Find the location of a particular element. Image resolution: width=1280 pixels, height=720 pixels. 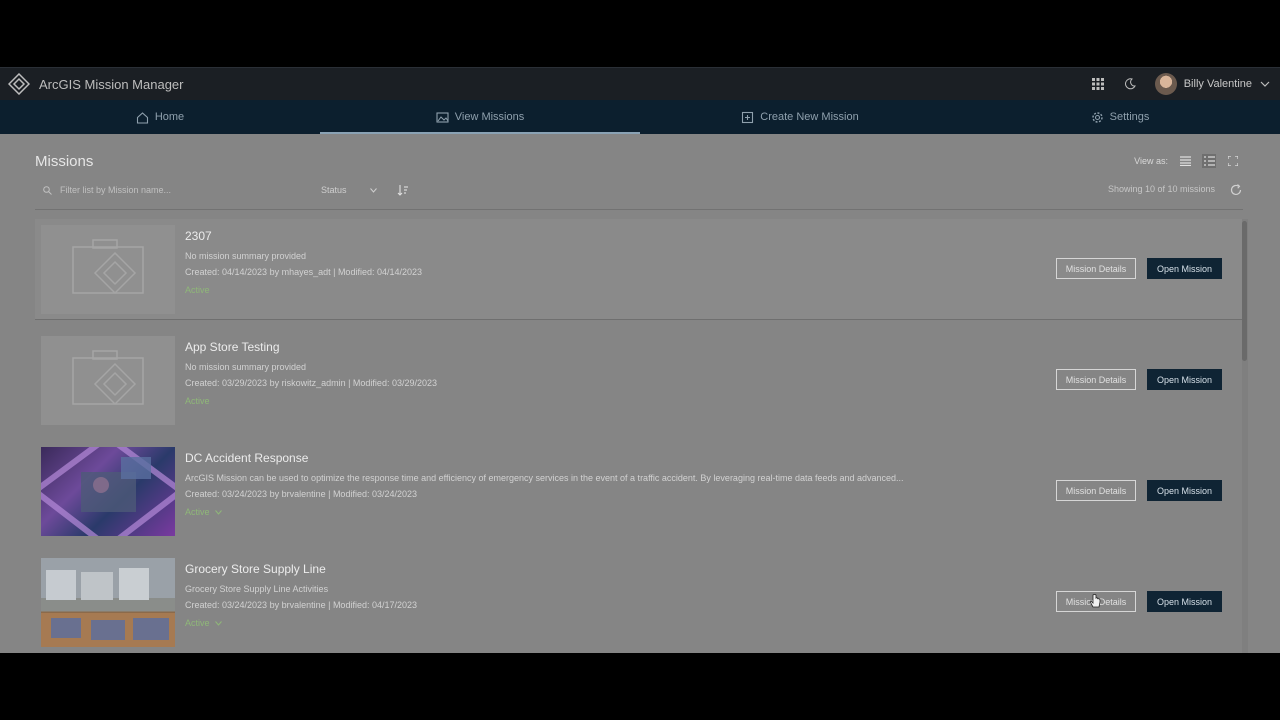

grid-apps-icon is located at coordinates (1098, 84).